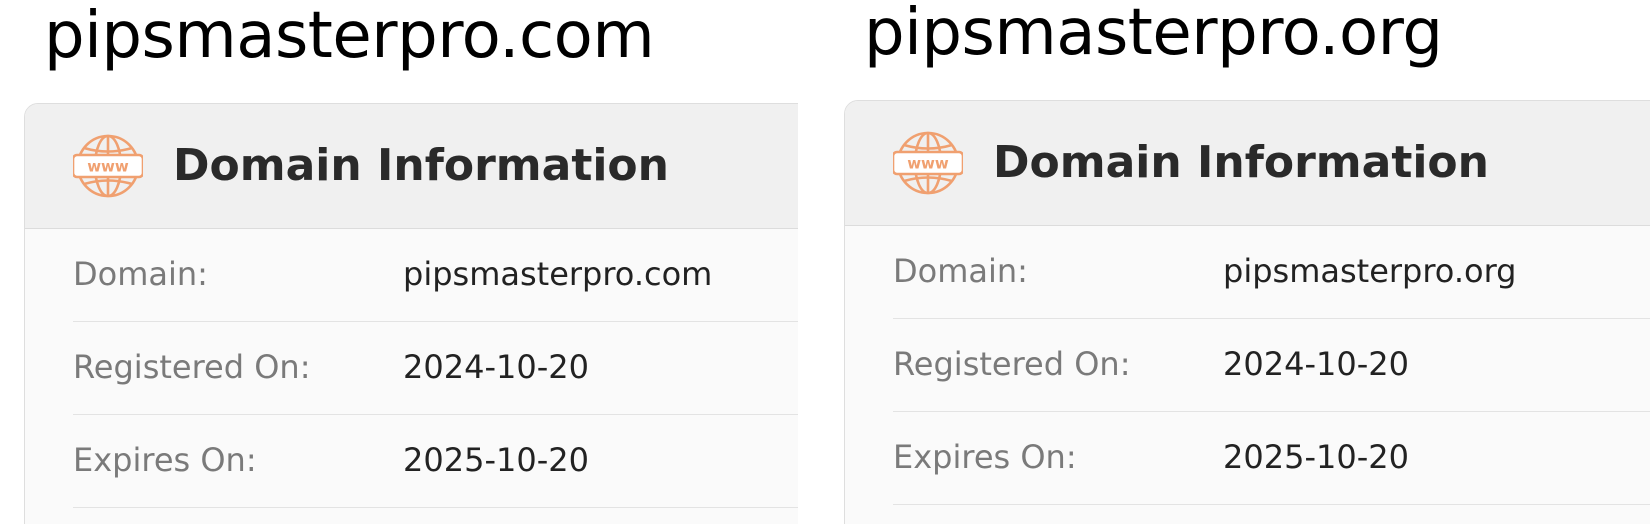 Image resolution: width=1650 pixels, height=524 pixels. I want to click on row-domain: Domain: pipsmasterpro.org, so click(1271, 272).